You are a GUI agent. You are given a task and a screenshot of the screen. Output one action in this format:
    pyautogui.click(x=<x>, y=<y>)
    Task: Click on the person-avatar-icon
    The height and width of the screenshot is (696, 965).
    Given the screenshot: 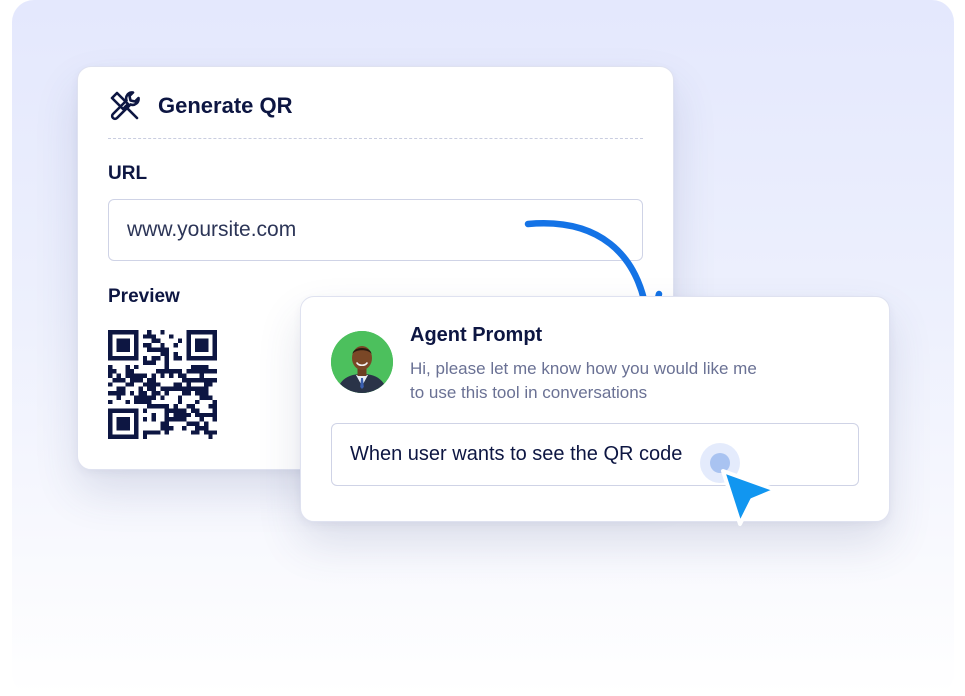 What is the action you would take?
    pyautogui.click(x=362, y=362)
    